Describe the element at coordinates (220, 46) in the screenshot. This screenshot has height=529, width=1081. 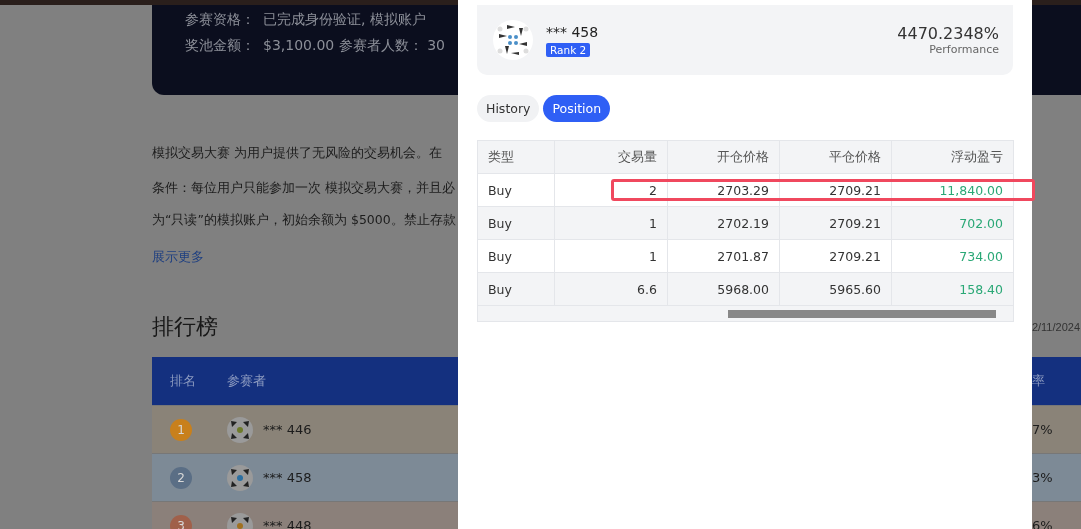
I see `info-label: 奖池金额：` at that location.